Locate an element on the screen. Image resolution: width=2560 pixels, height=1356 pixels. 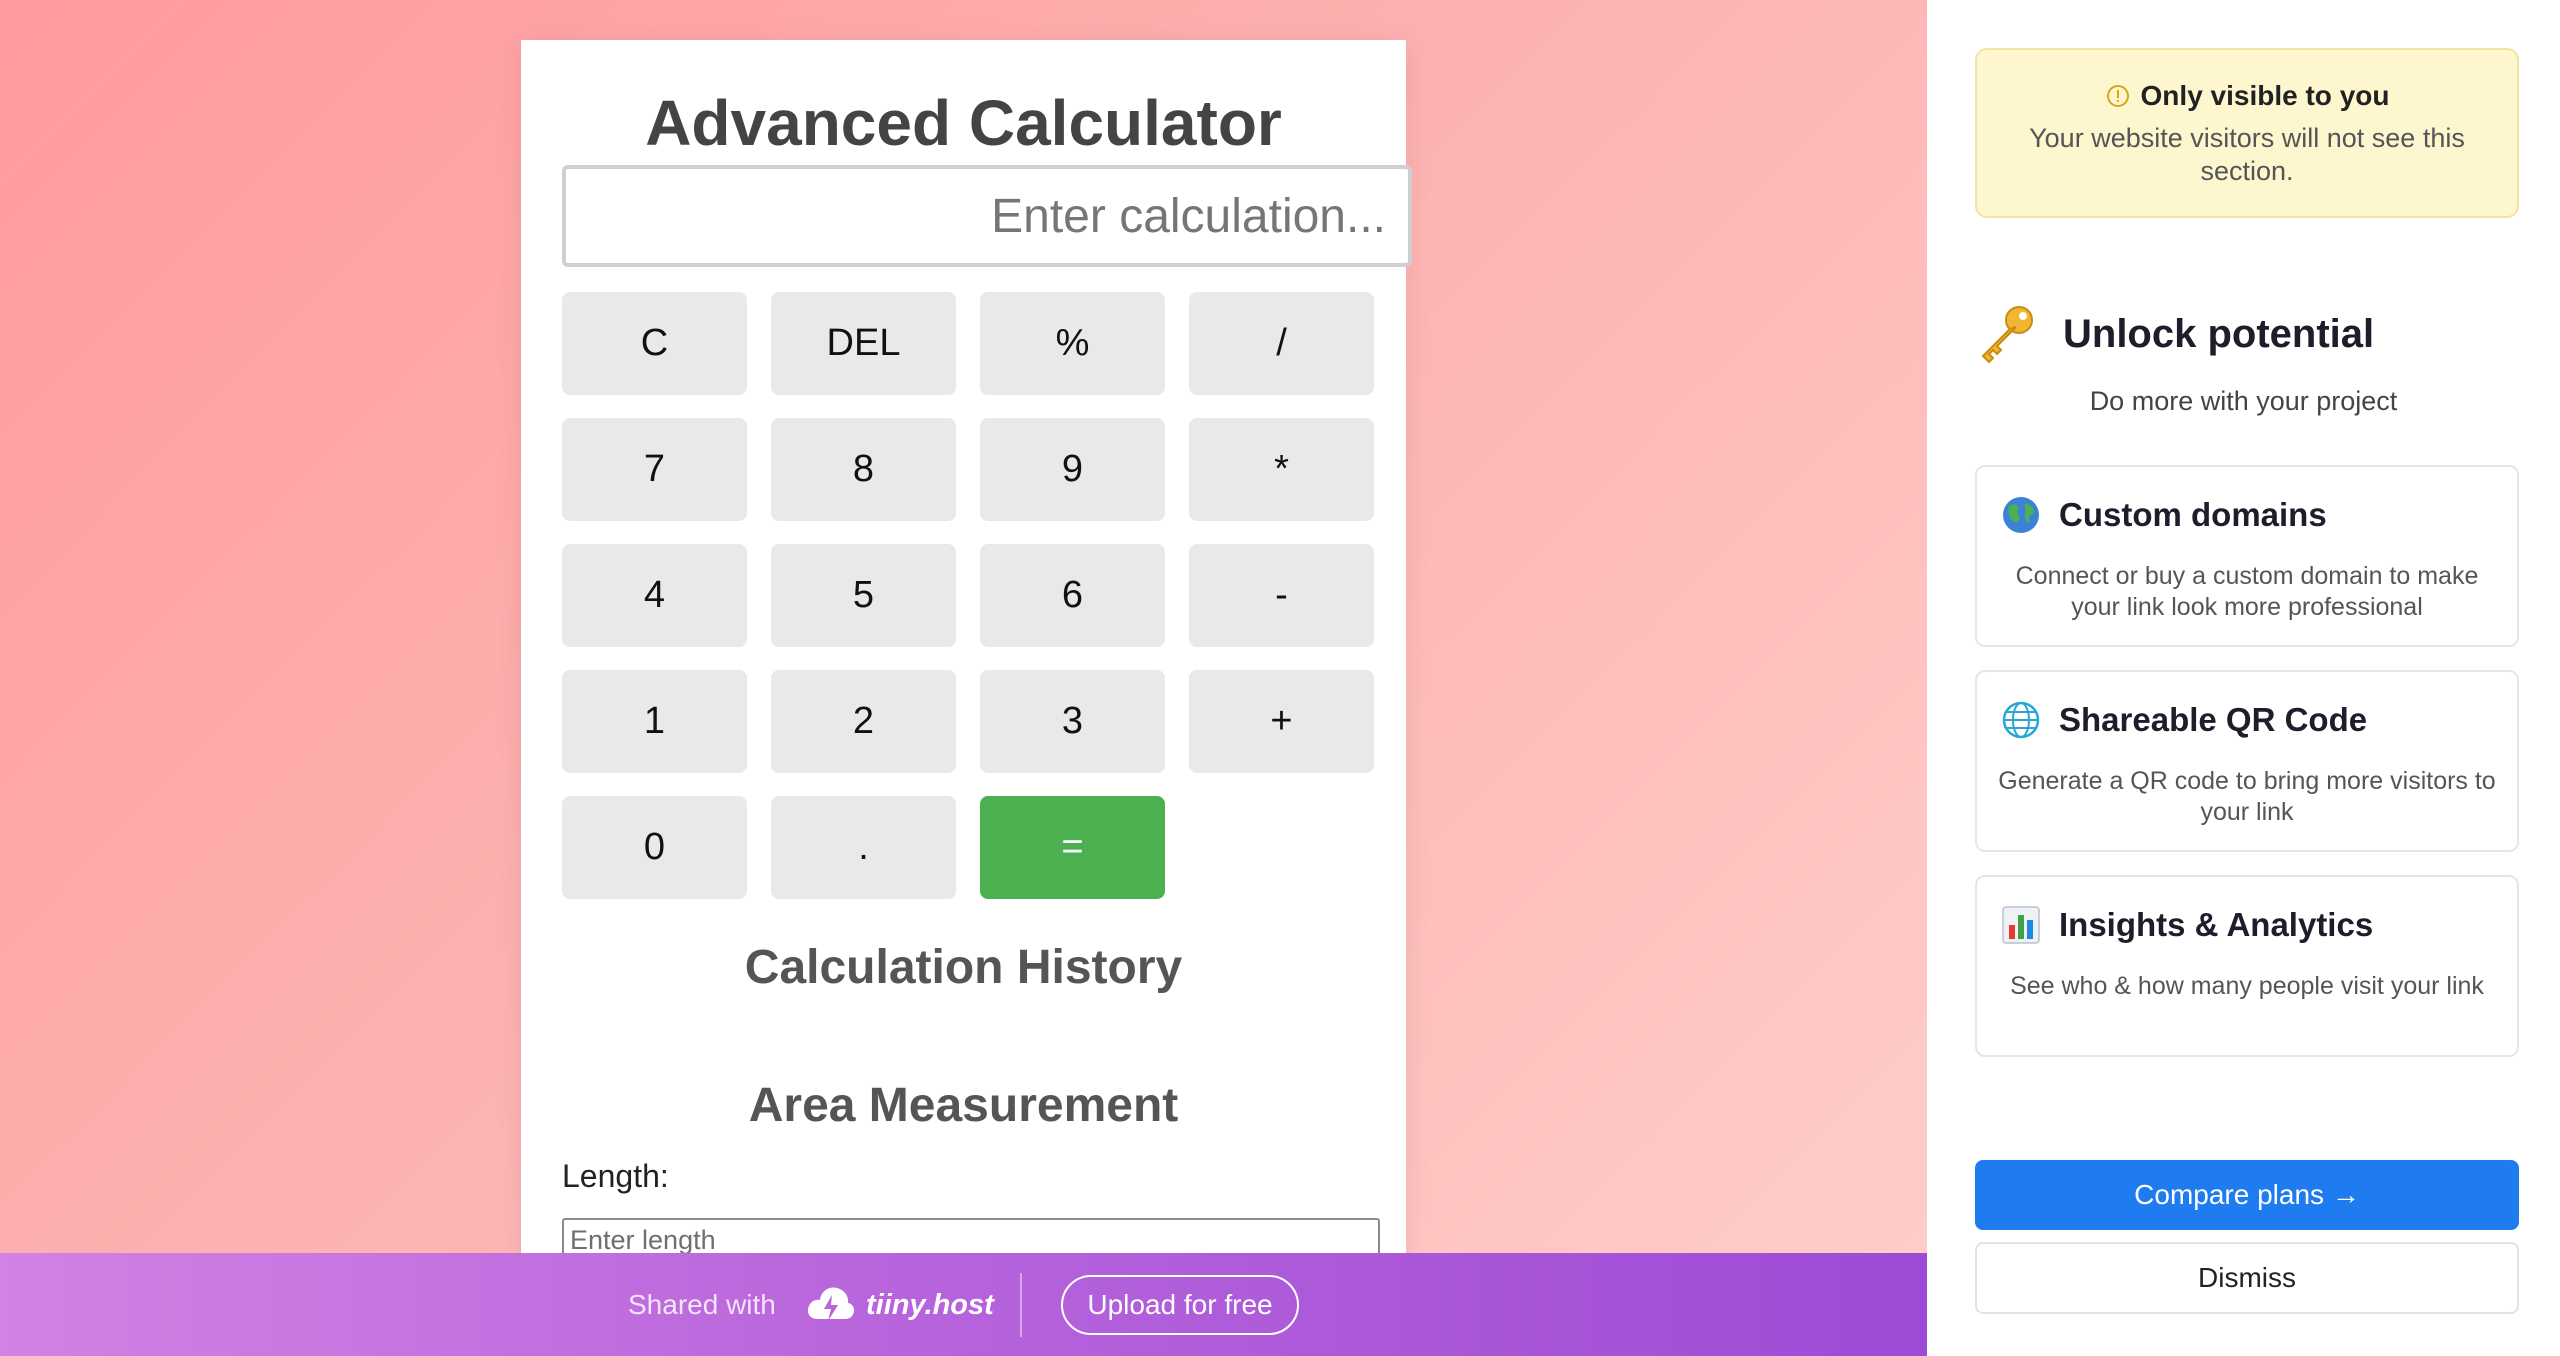
feature-header: Custom domains is located at coordinates (2164, 515).